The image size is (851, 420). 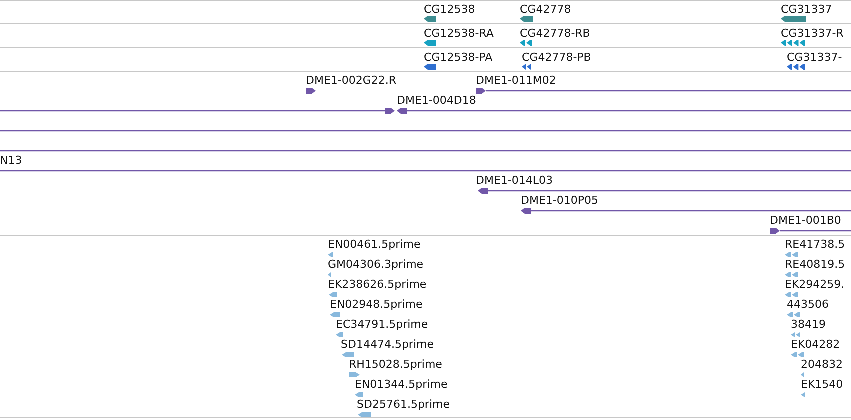 I want to click on feature-label: CG42778, so click(x=546, y=9).